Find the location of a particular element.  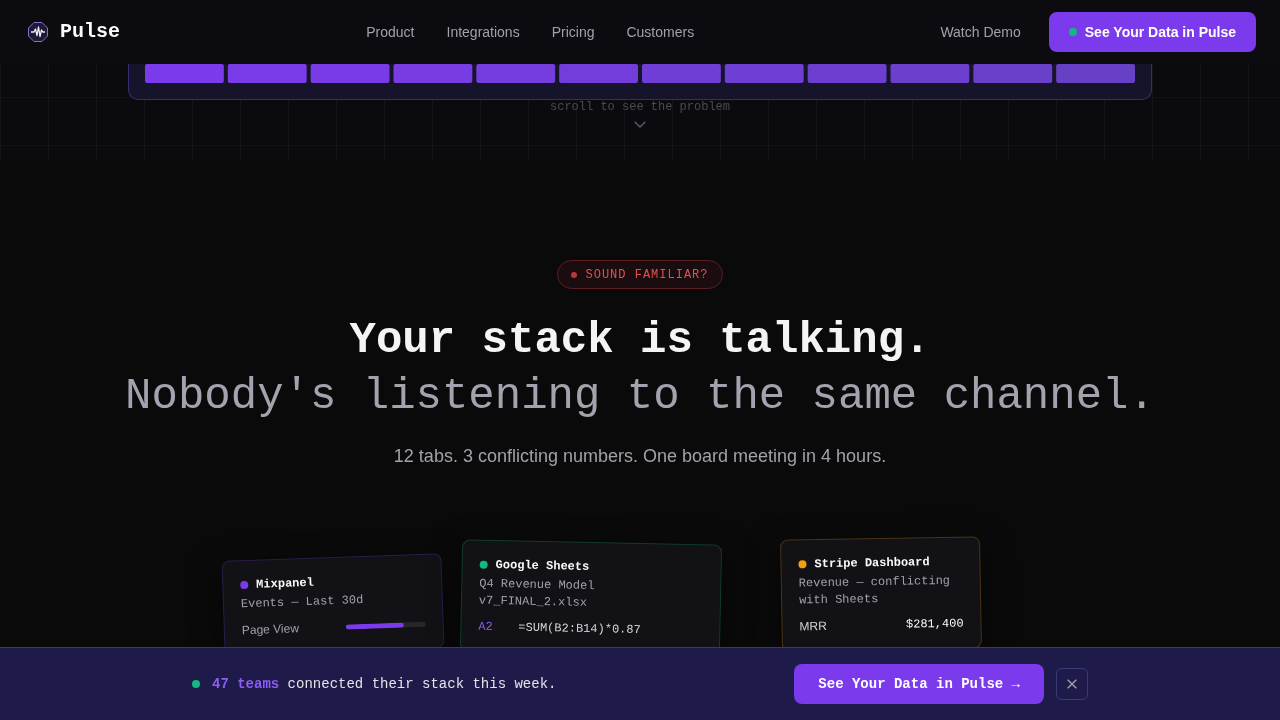

nav-link: Pricing is located at coordinates (573, 32).